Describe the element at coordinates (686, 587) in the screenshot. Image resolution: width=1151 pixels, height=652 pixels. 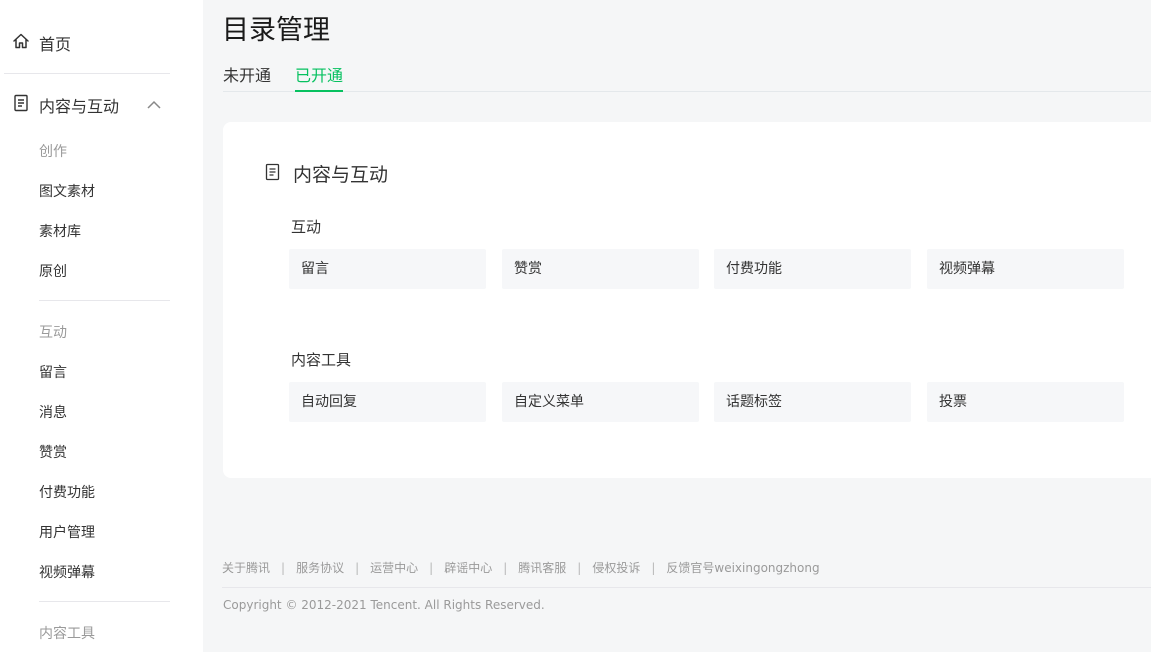
I see `footer-divider` at that location.